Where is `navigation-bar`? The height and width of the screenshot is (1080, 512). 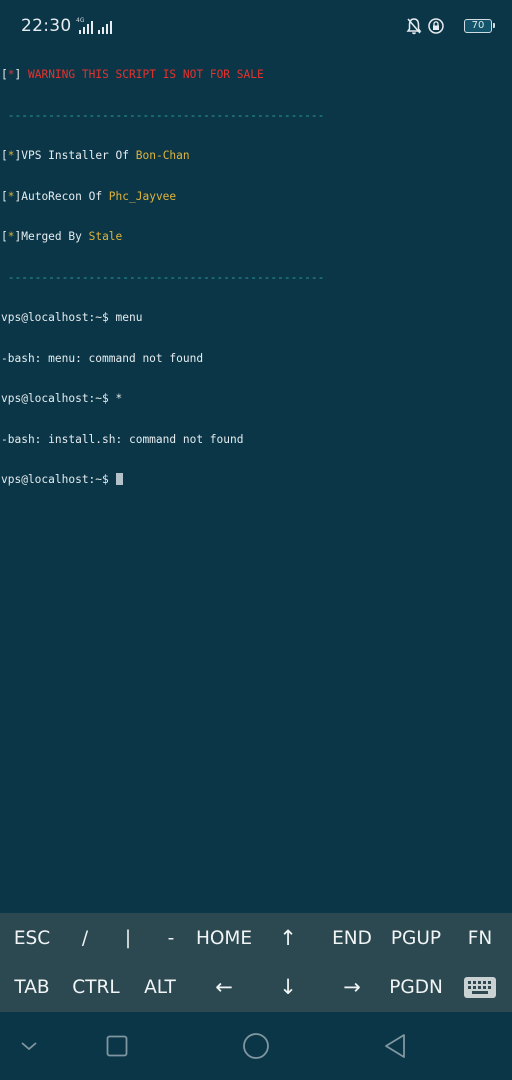 navigation-bar is located at coordinates (256, 1046).